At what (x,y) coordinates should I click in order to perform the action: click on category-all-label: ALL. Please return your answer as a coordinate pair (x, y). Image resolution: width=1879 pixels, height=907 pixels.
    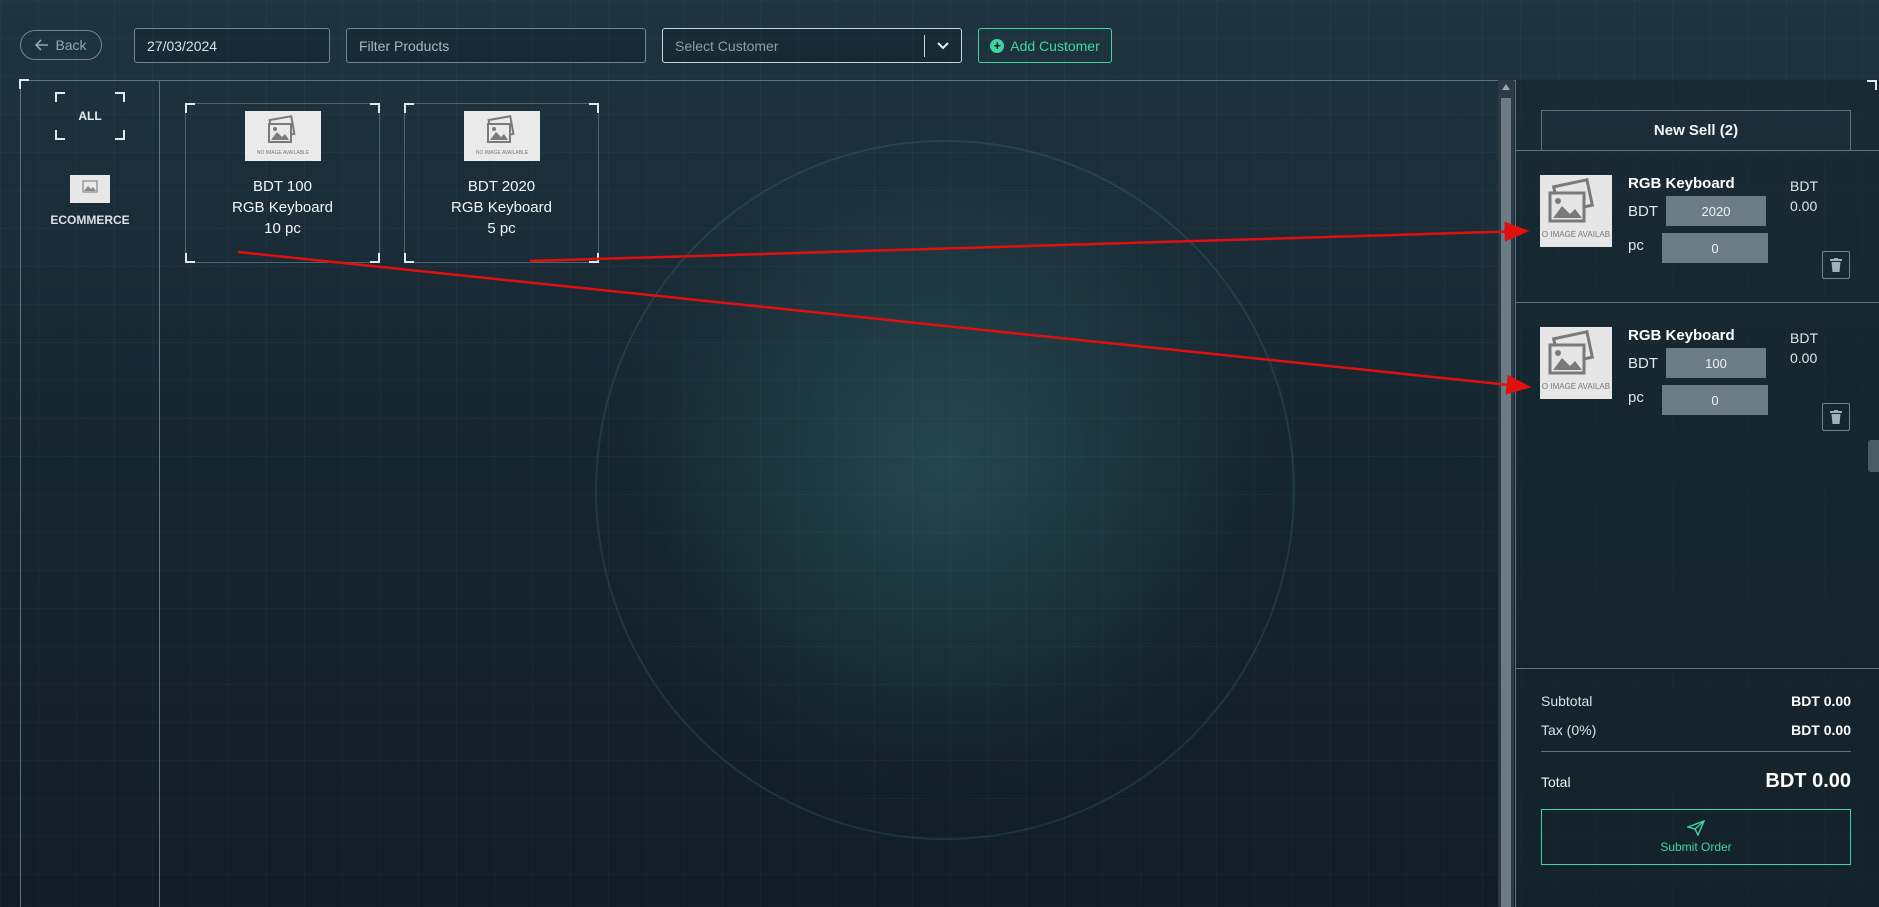
    Looking at the image, I should click on (90, 116).